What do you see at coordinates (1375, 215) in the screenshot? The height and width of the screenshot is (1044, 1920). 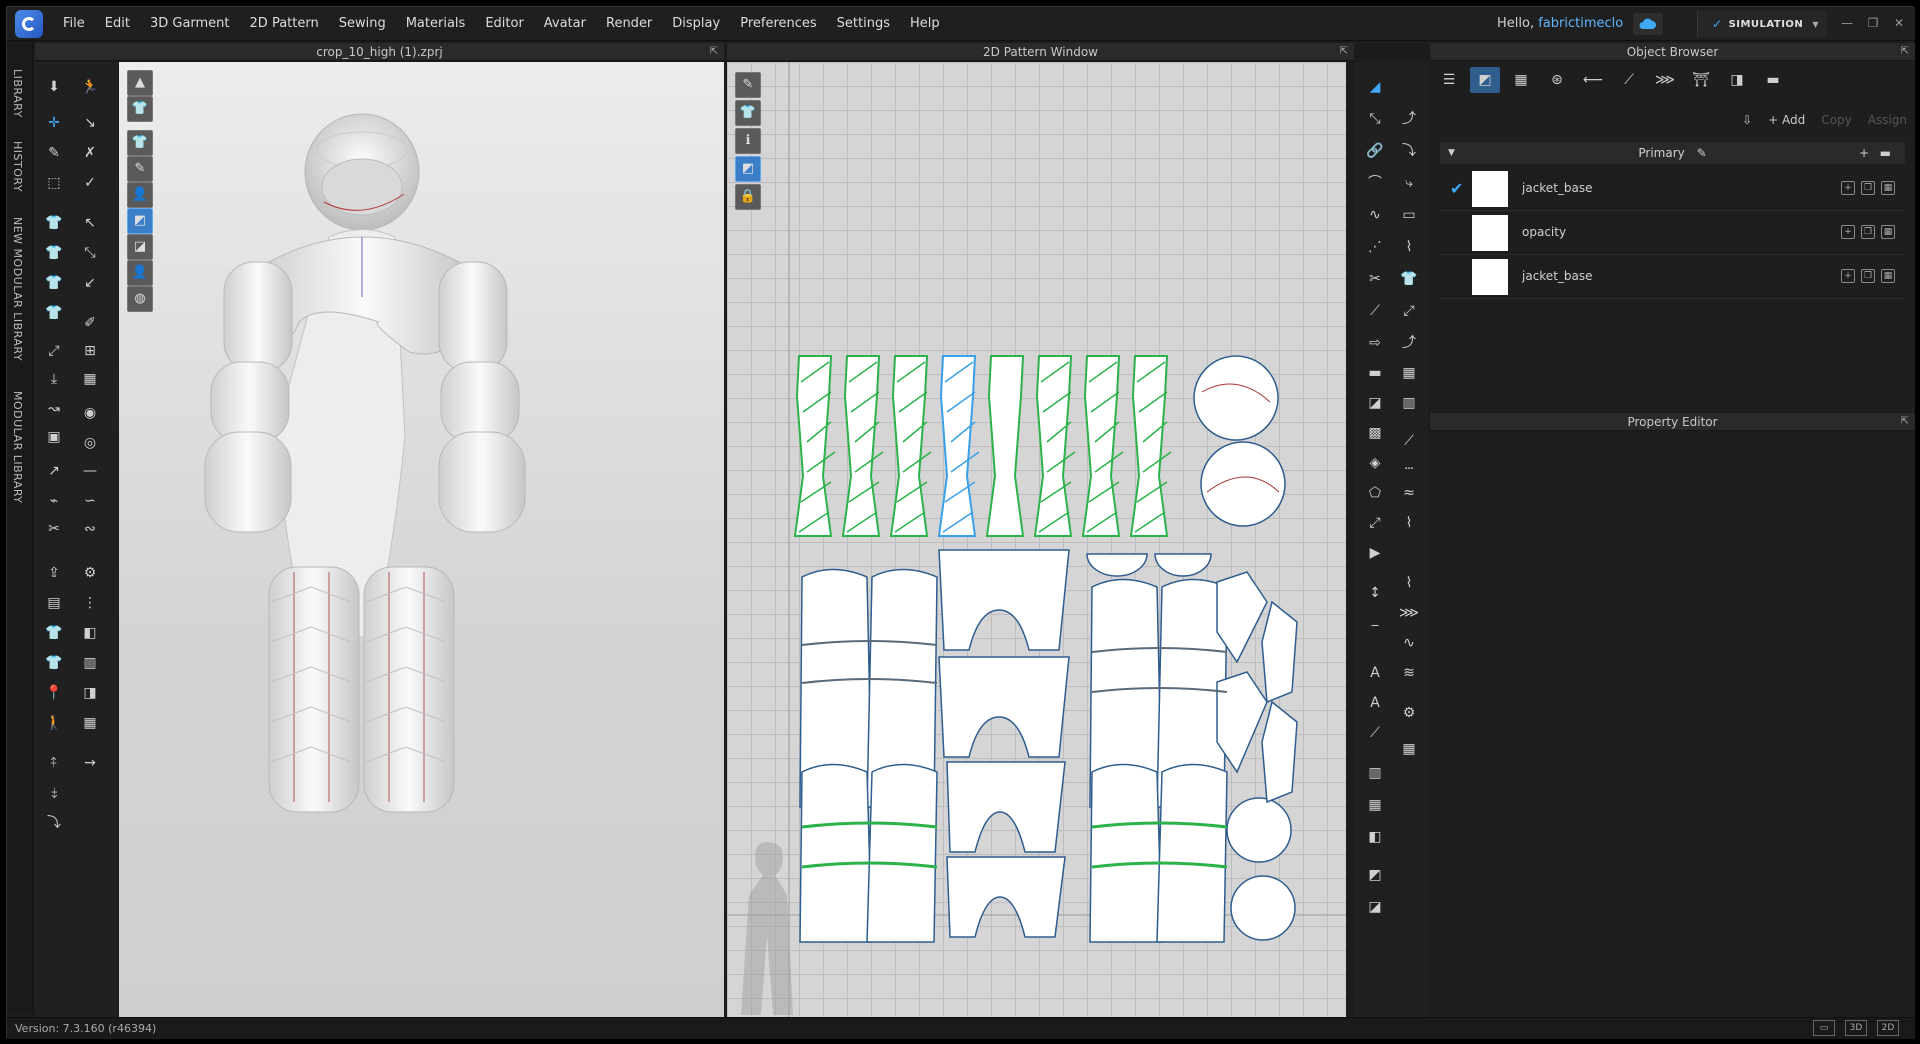 I see `curvature-icon: ∿` at bounding box center [1375, 215].